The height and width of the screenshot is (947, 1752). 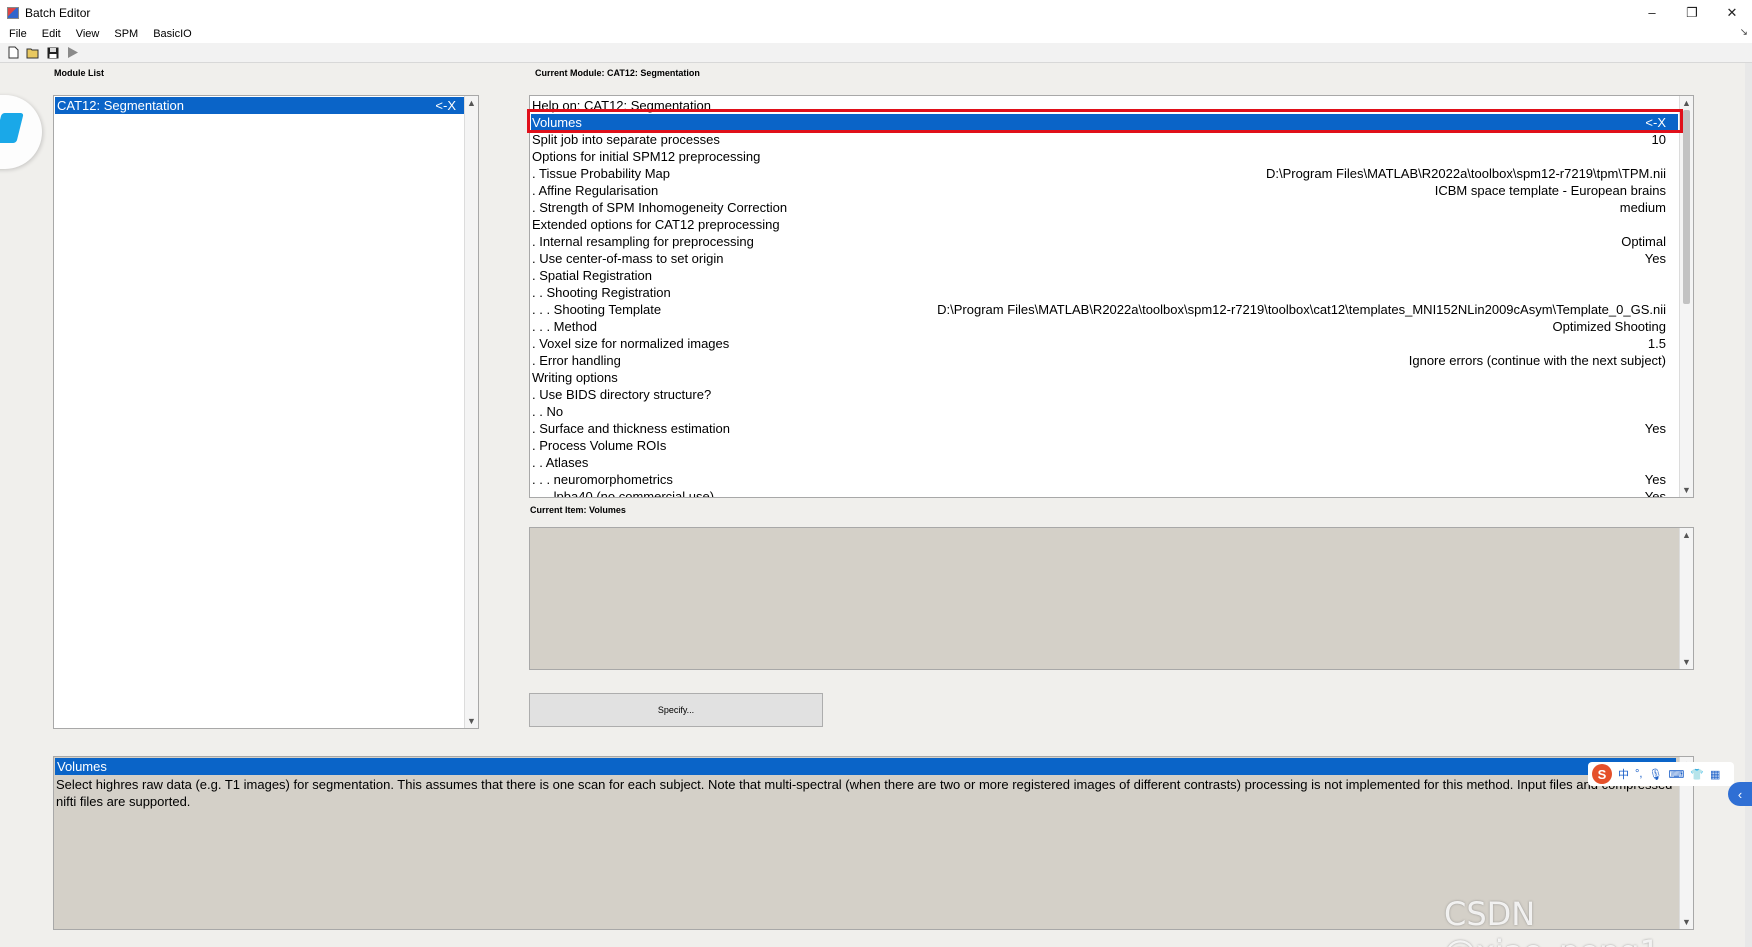 I want to click on menu-overflow-icon: ↘, so click(x=1744, y=32).